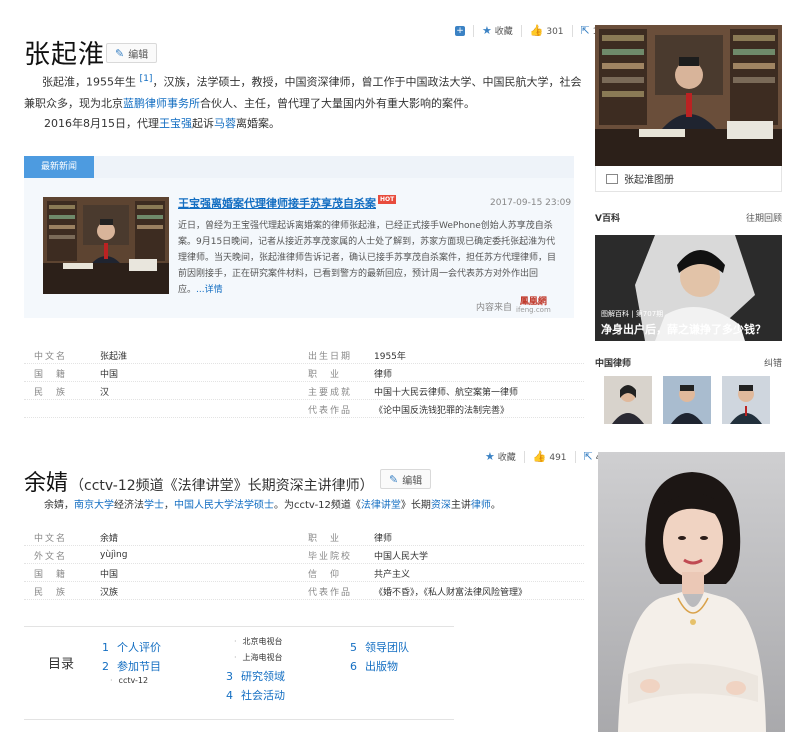  What do you see at coordinates (353, 666) in the screenshot?
I see `toc-number: 6` at bounding box center [353, 666].